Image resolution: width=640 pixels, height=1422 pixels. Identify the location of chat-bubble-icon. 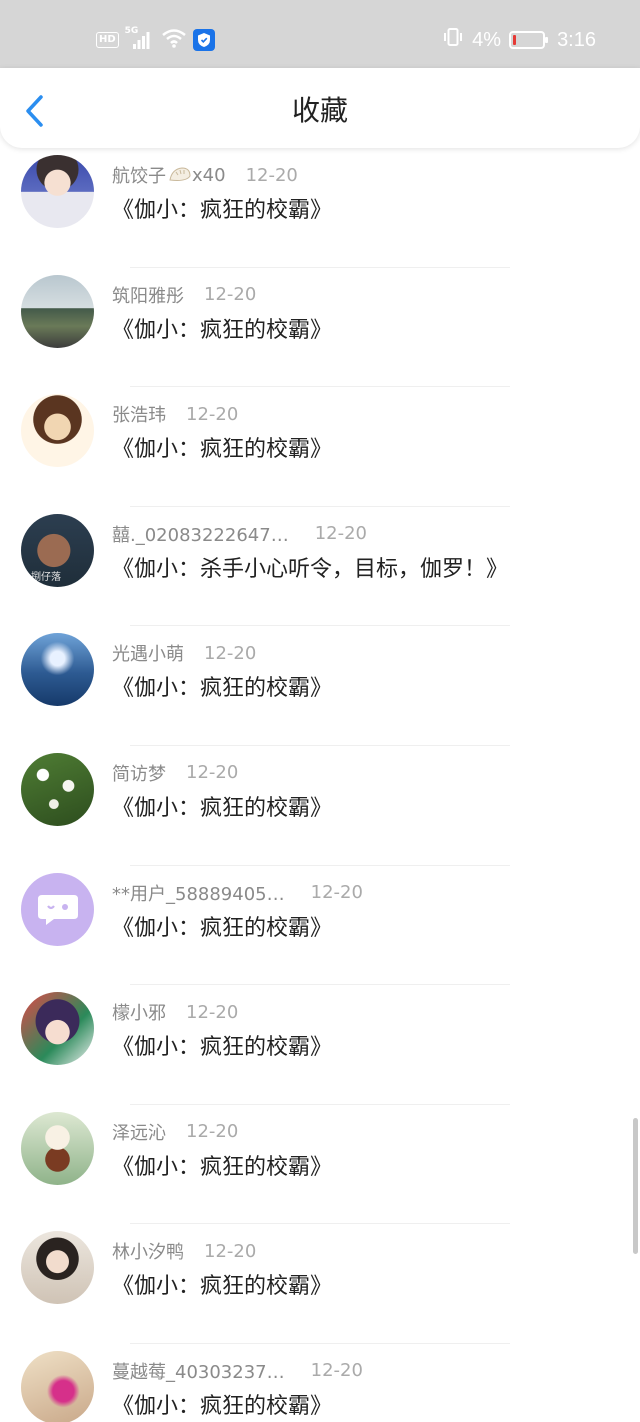
(57, 910).